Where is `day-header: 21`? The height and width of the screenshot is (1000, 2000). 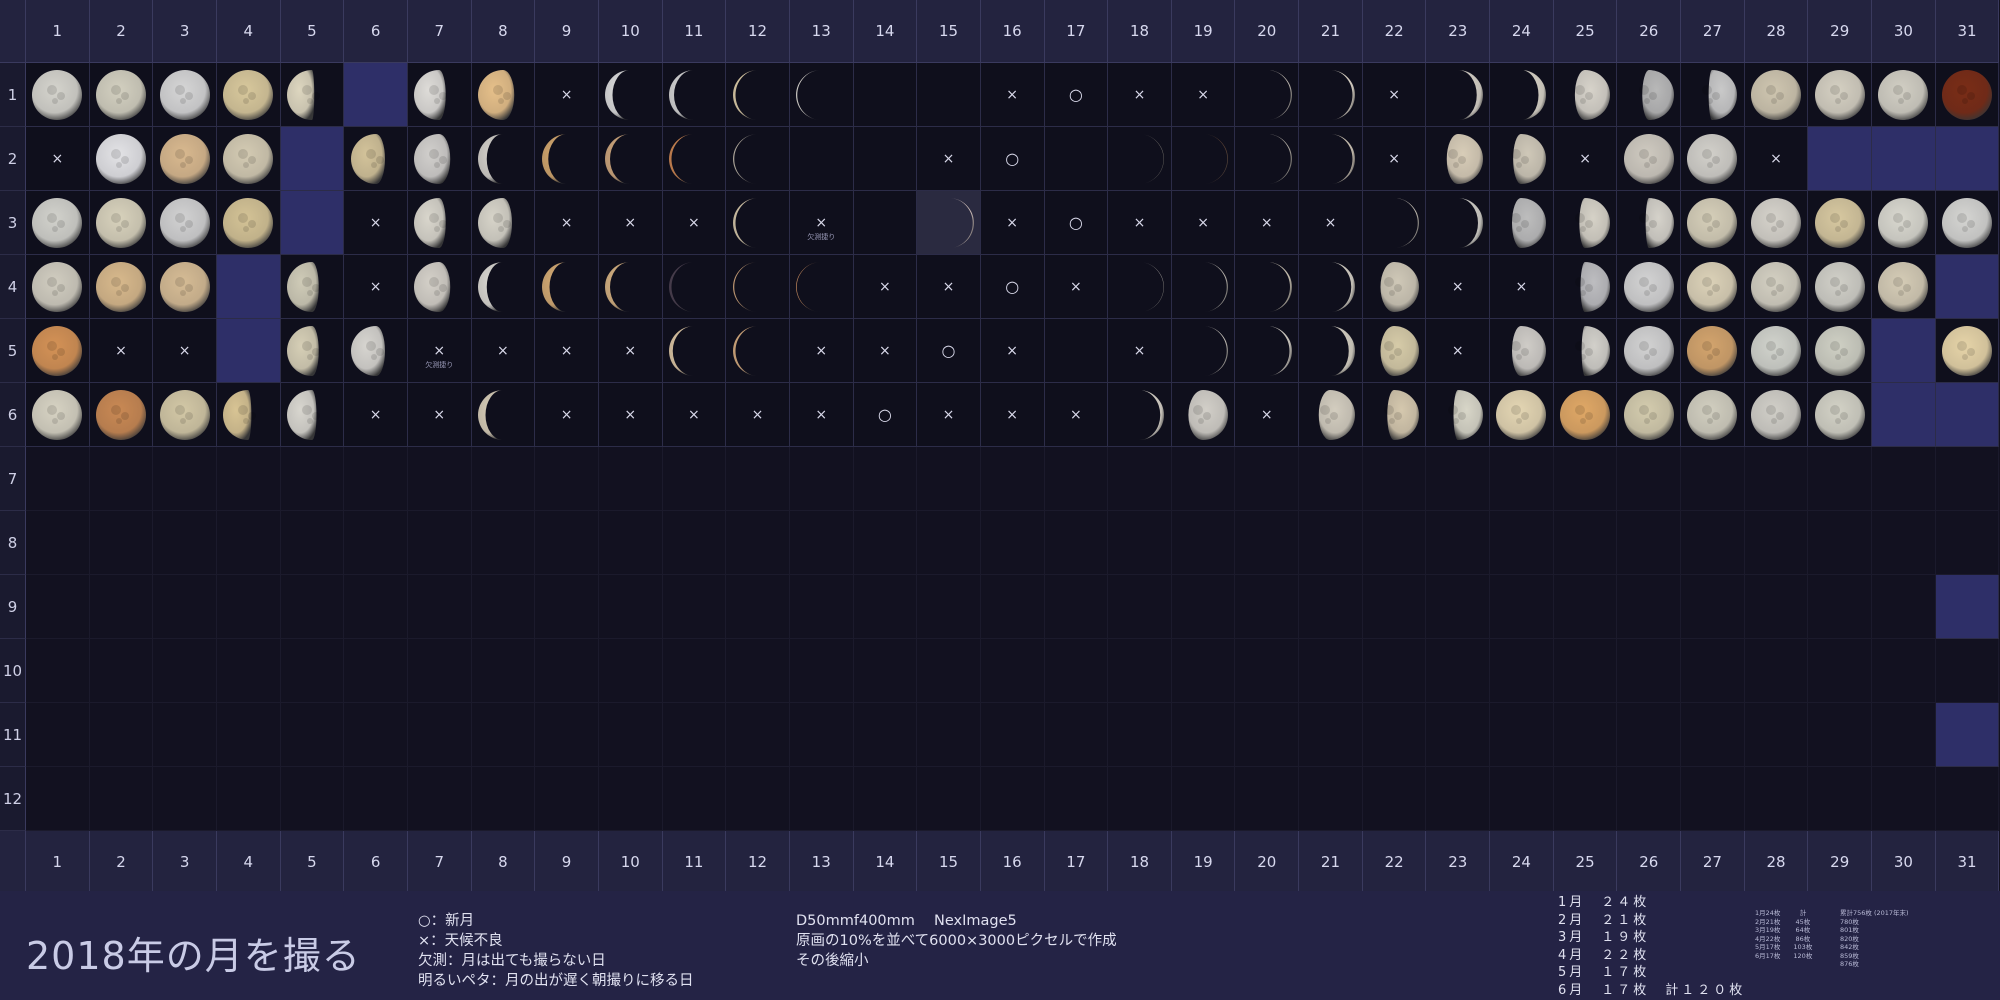 day-header: 21 is located at coordinates (1331, 31).